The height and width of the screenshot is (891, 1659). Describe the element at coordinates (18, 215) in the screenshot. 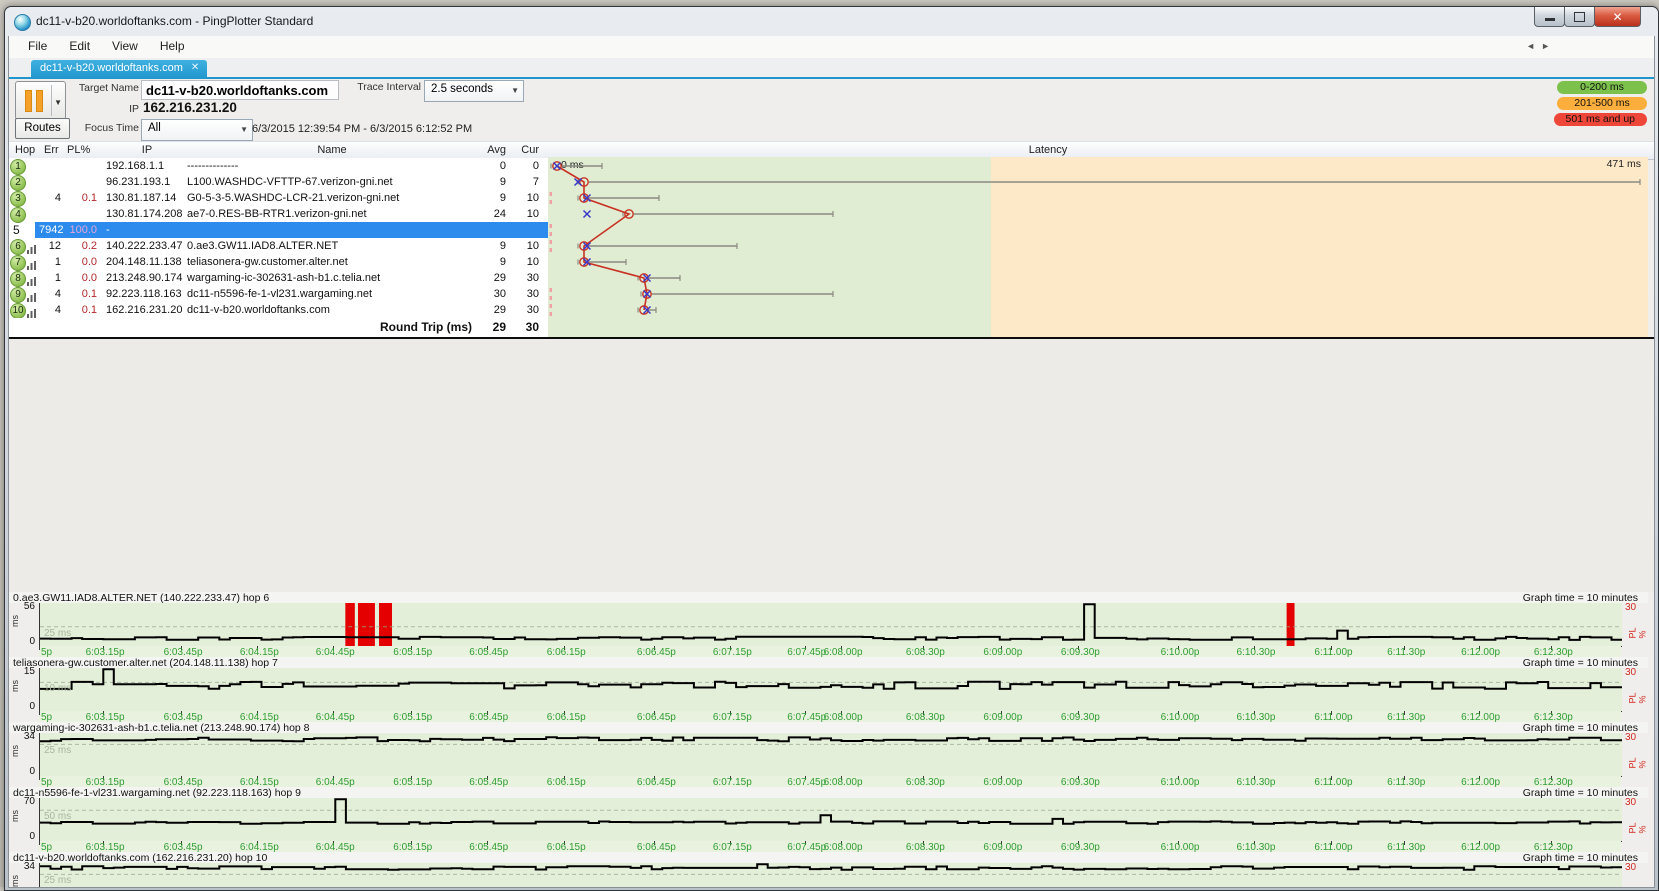

I see `hop-number-badge: 4` at that location.